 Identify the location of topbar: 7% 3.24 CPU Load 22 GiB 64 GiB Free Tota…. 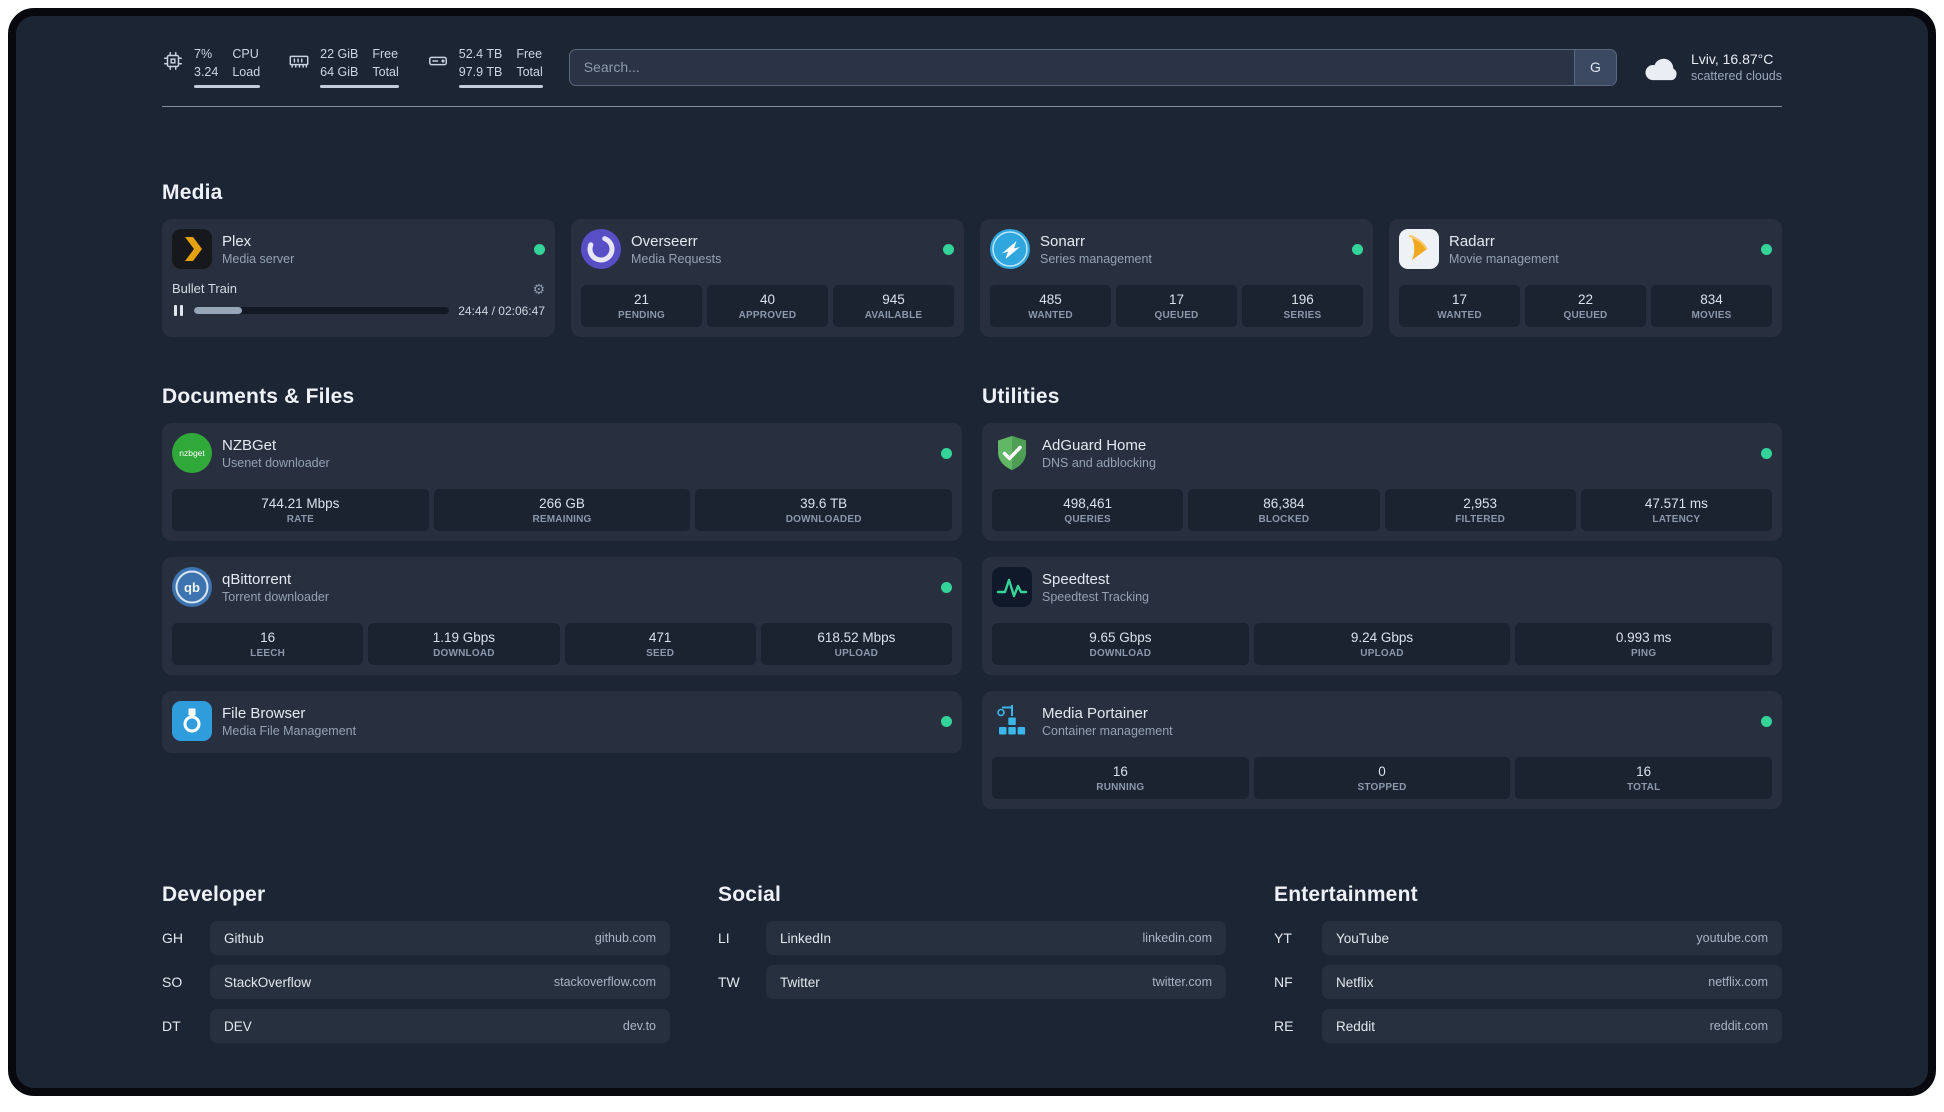
(972, 67).